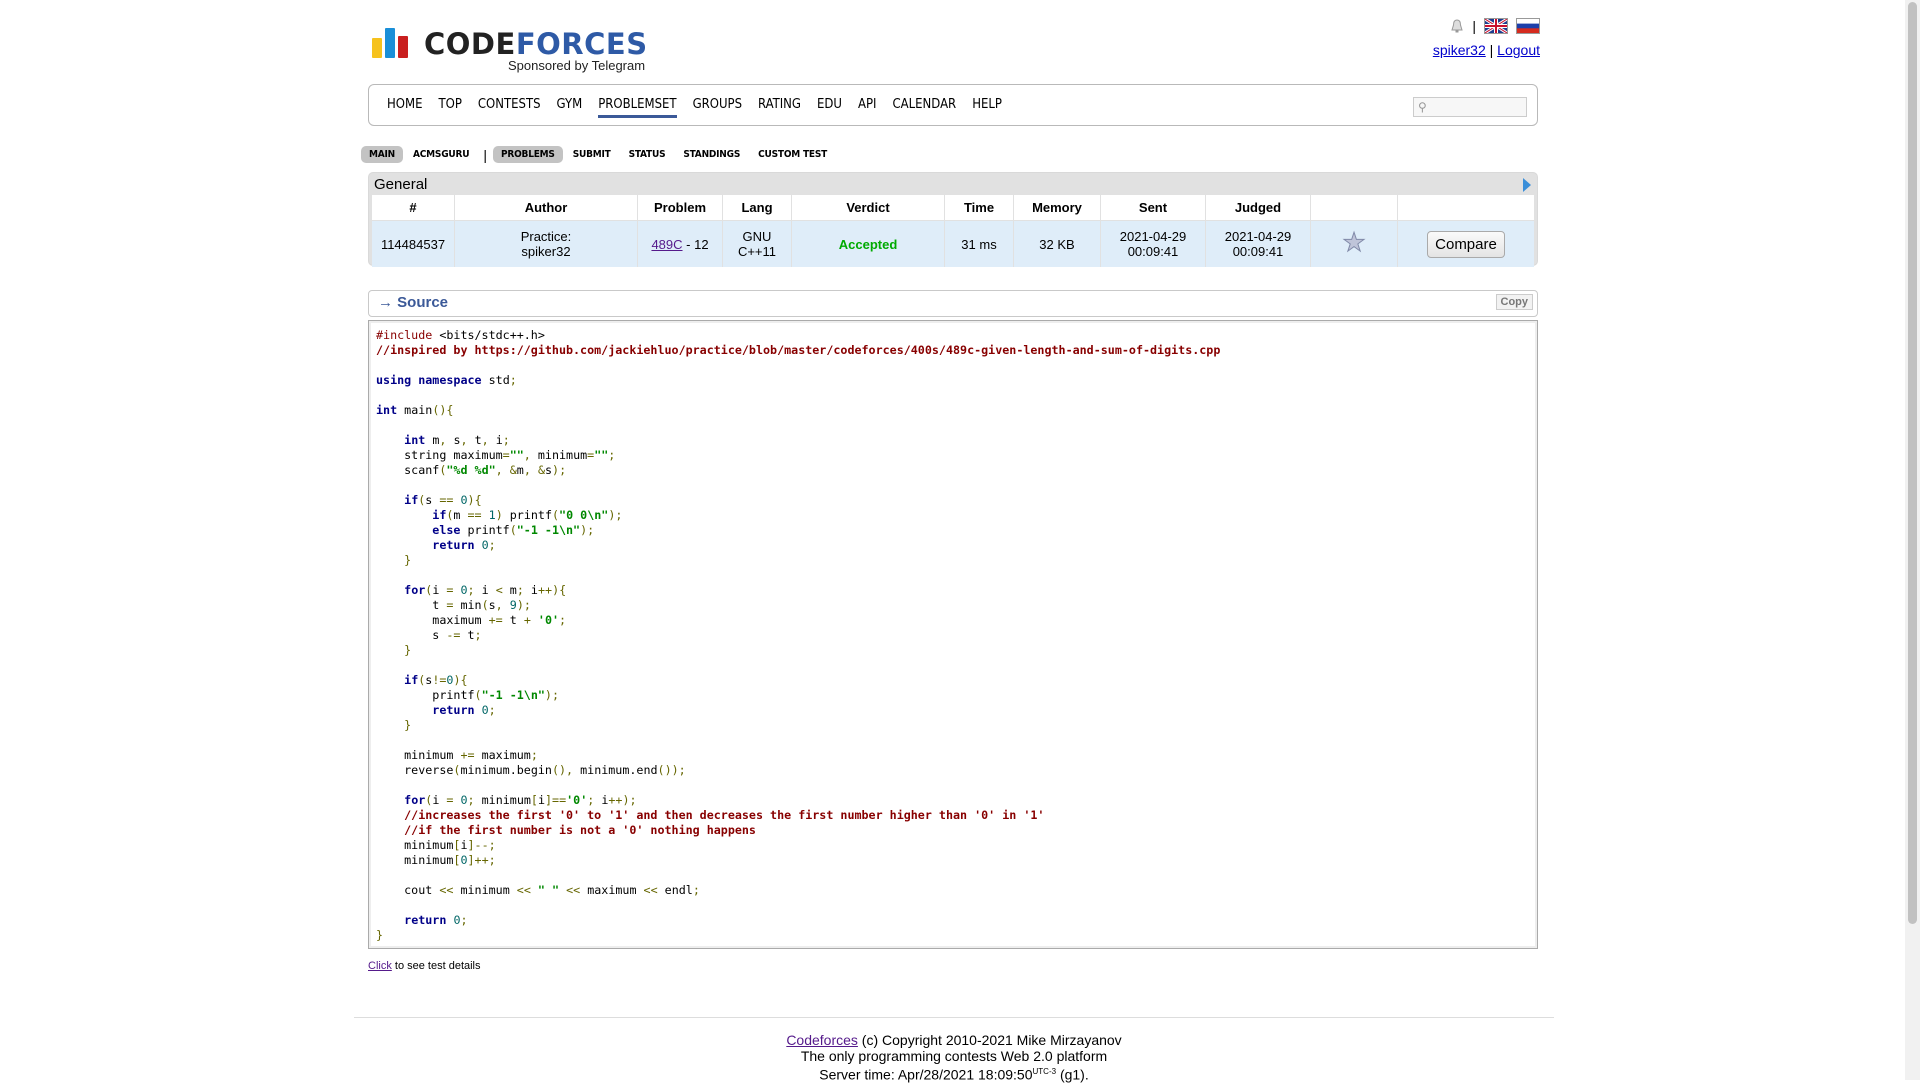  I want to click on submission-lang: GNU C++11, so click(757, 243).